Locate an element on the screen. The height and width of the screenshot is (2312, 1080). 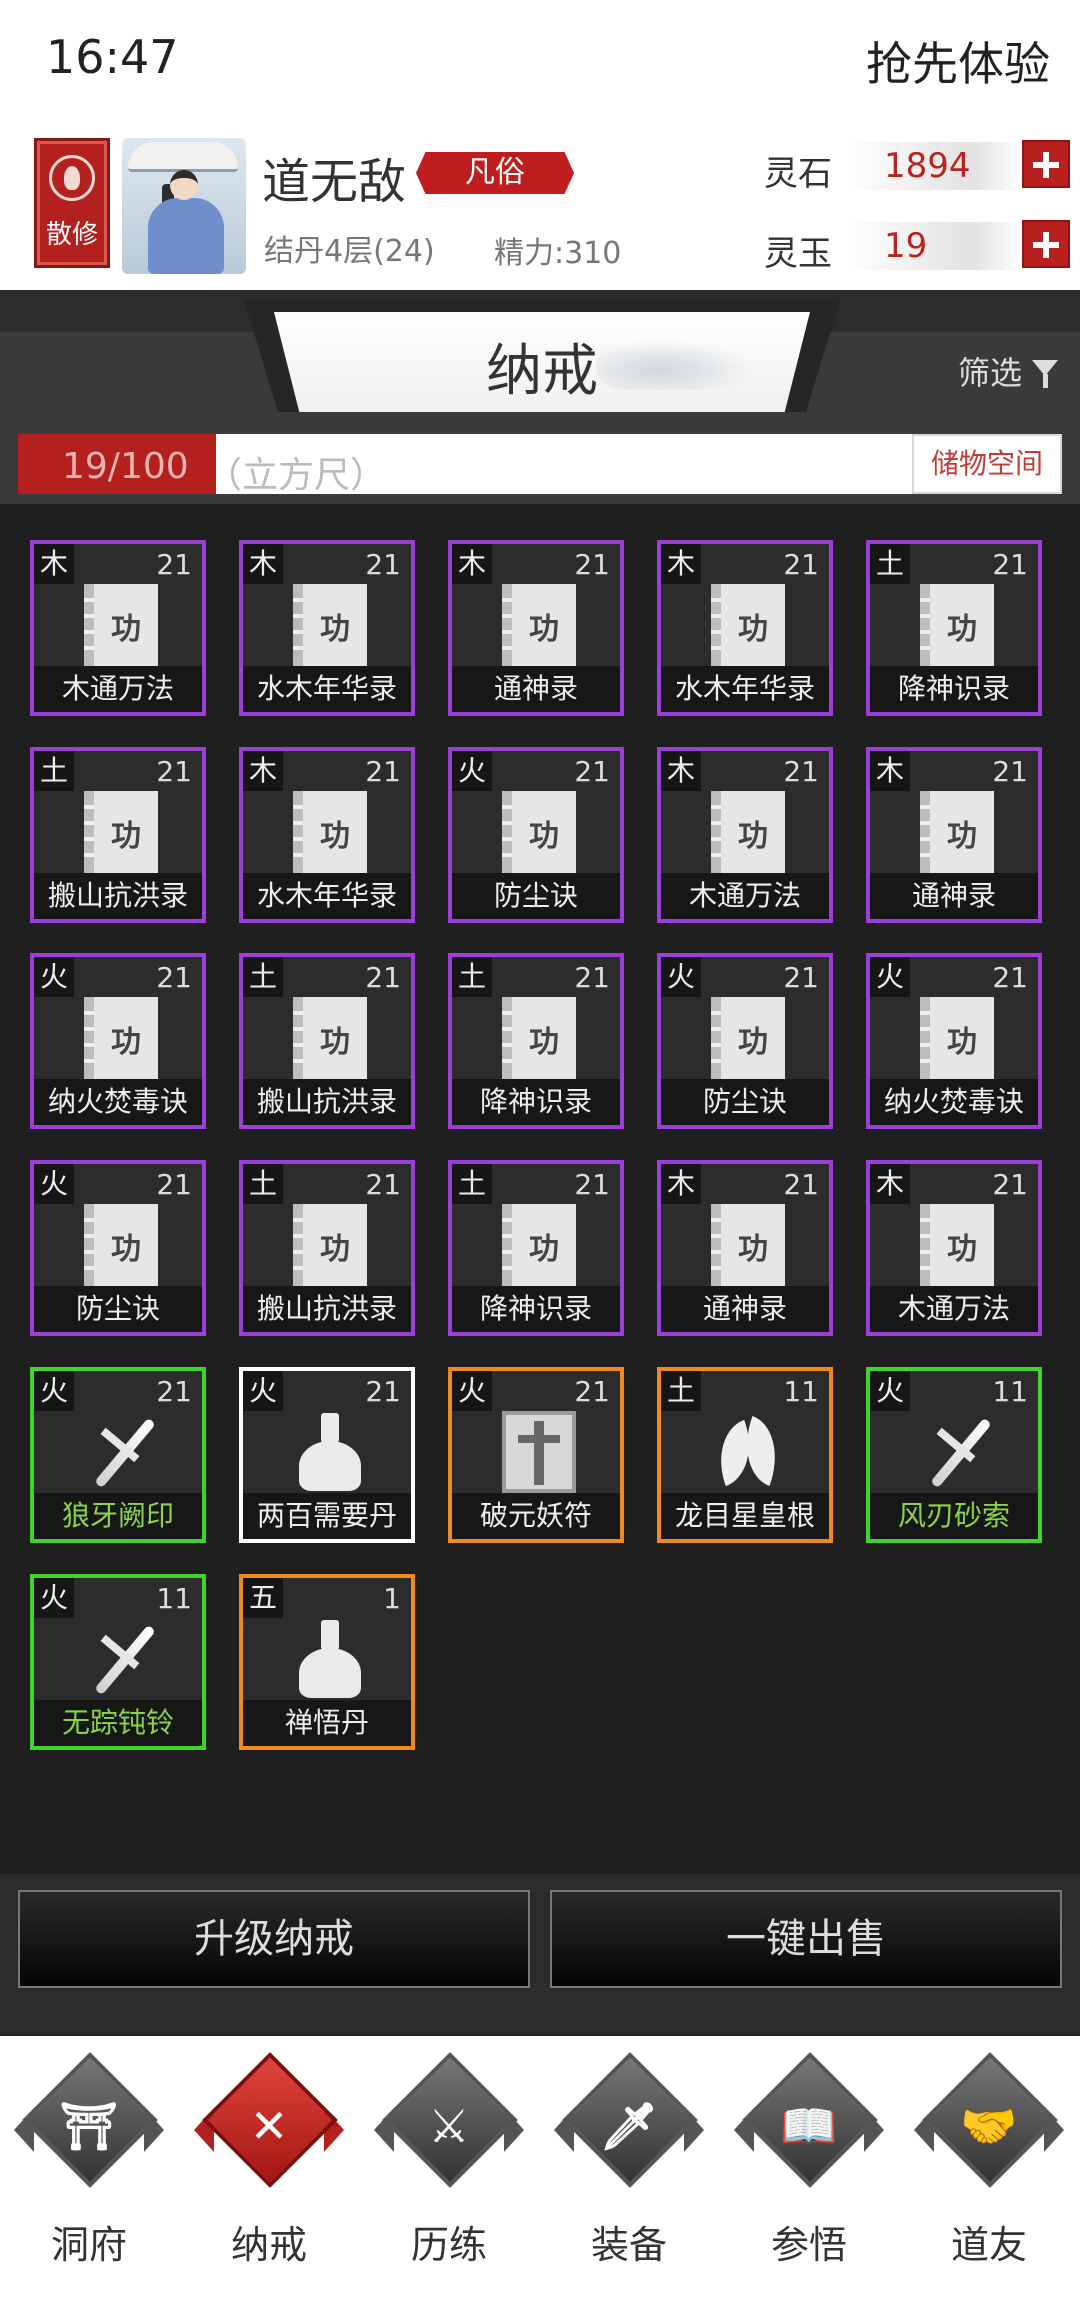
filter-button: 筛选 is located at coordinates (1008, 371).